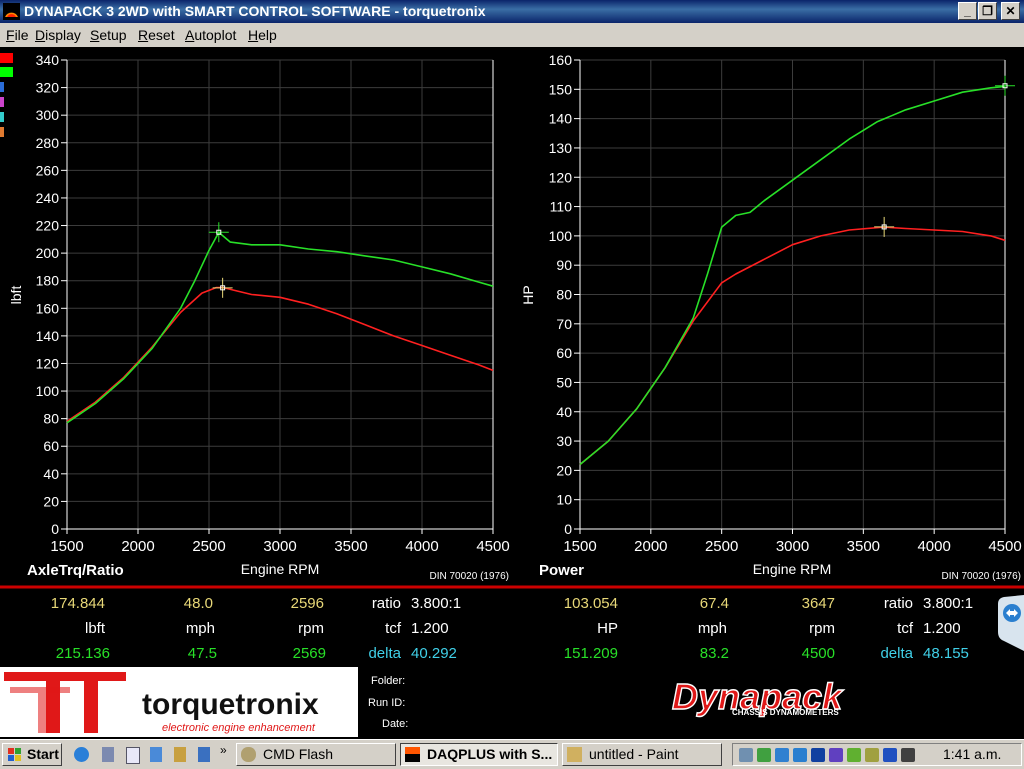  I want to click on hardware-icon, so click(872, 755).